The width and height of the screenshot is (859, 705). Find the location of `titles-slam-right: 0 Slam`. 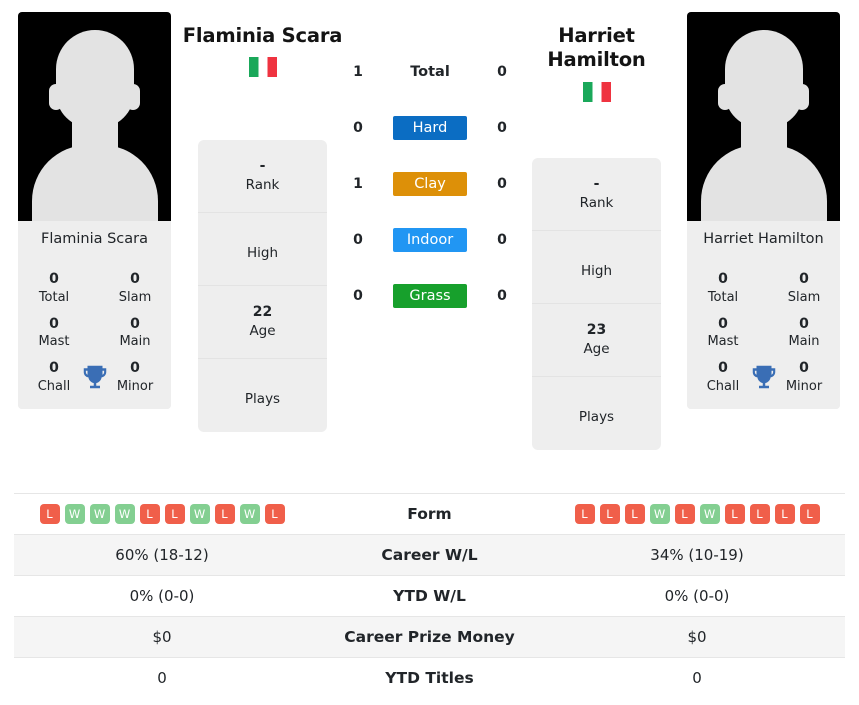

titles-slam-right: 0 Slam is located at coordinates (804, 288).